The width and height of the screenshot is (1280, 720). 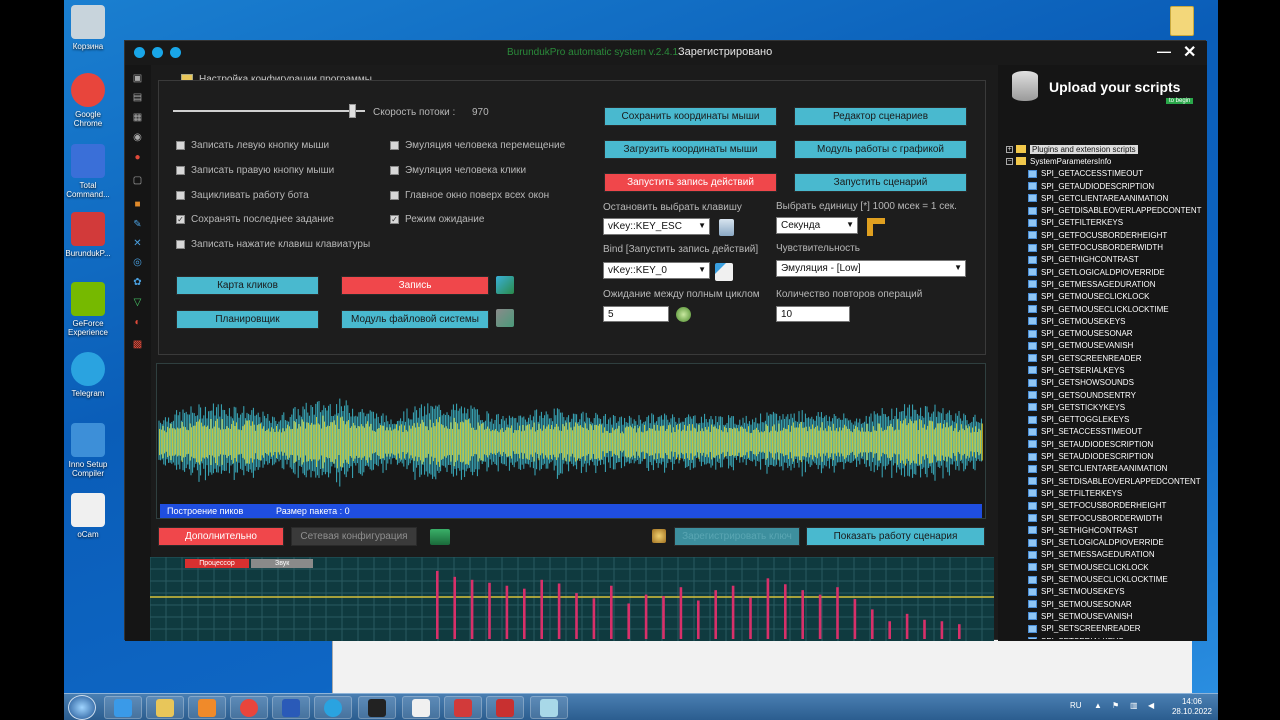 I want to click on tree-item: SPI_SETFOCUSBORDERHEIGHT, so click(x=1105, y=506).